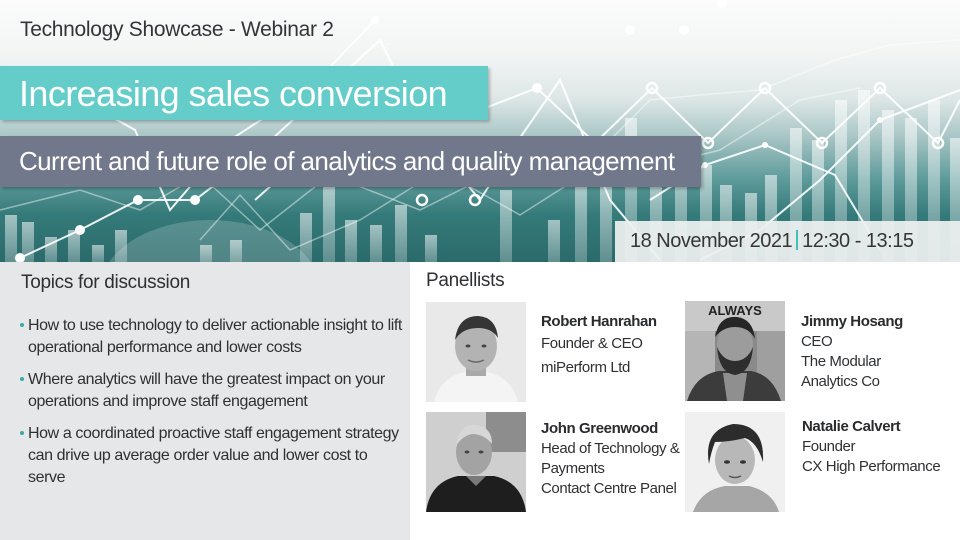  I want to click on person-photo-icon: ALWAYS, so click(735, 351).